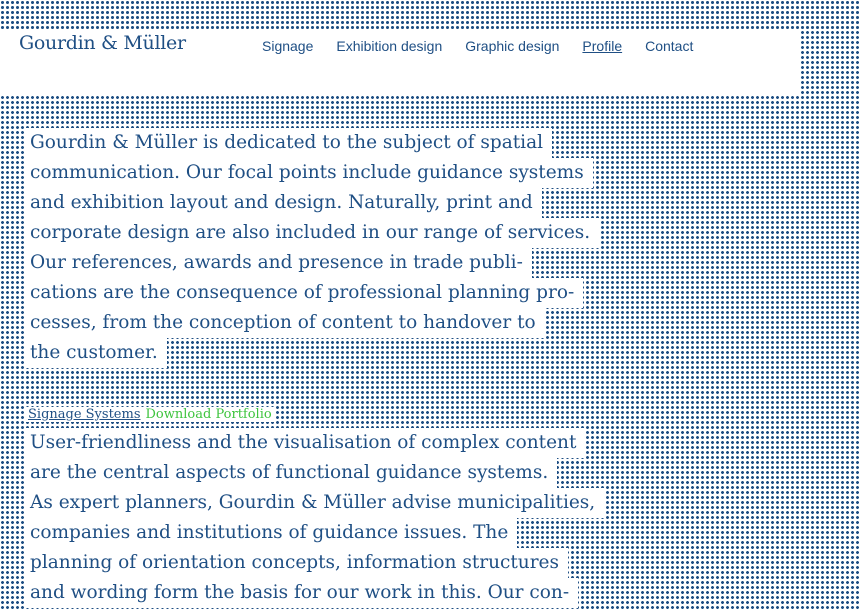  What do you see at coordinates (429, 15) in the screenshot?
I see `dot-pattern-strip` at bounding box center [429, 15].